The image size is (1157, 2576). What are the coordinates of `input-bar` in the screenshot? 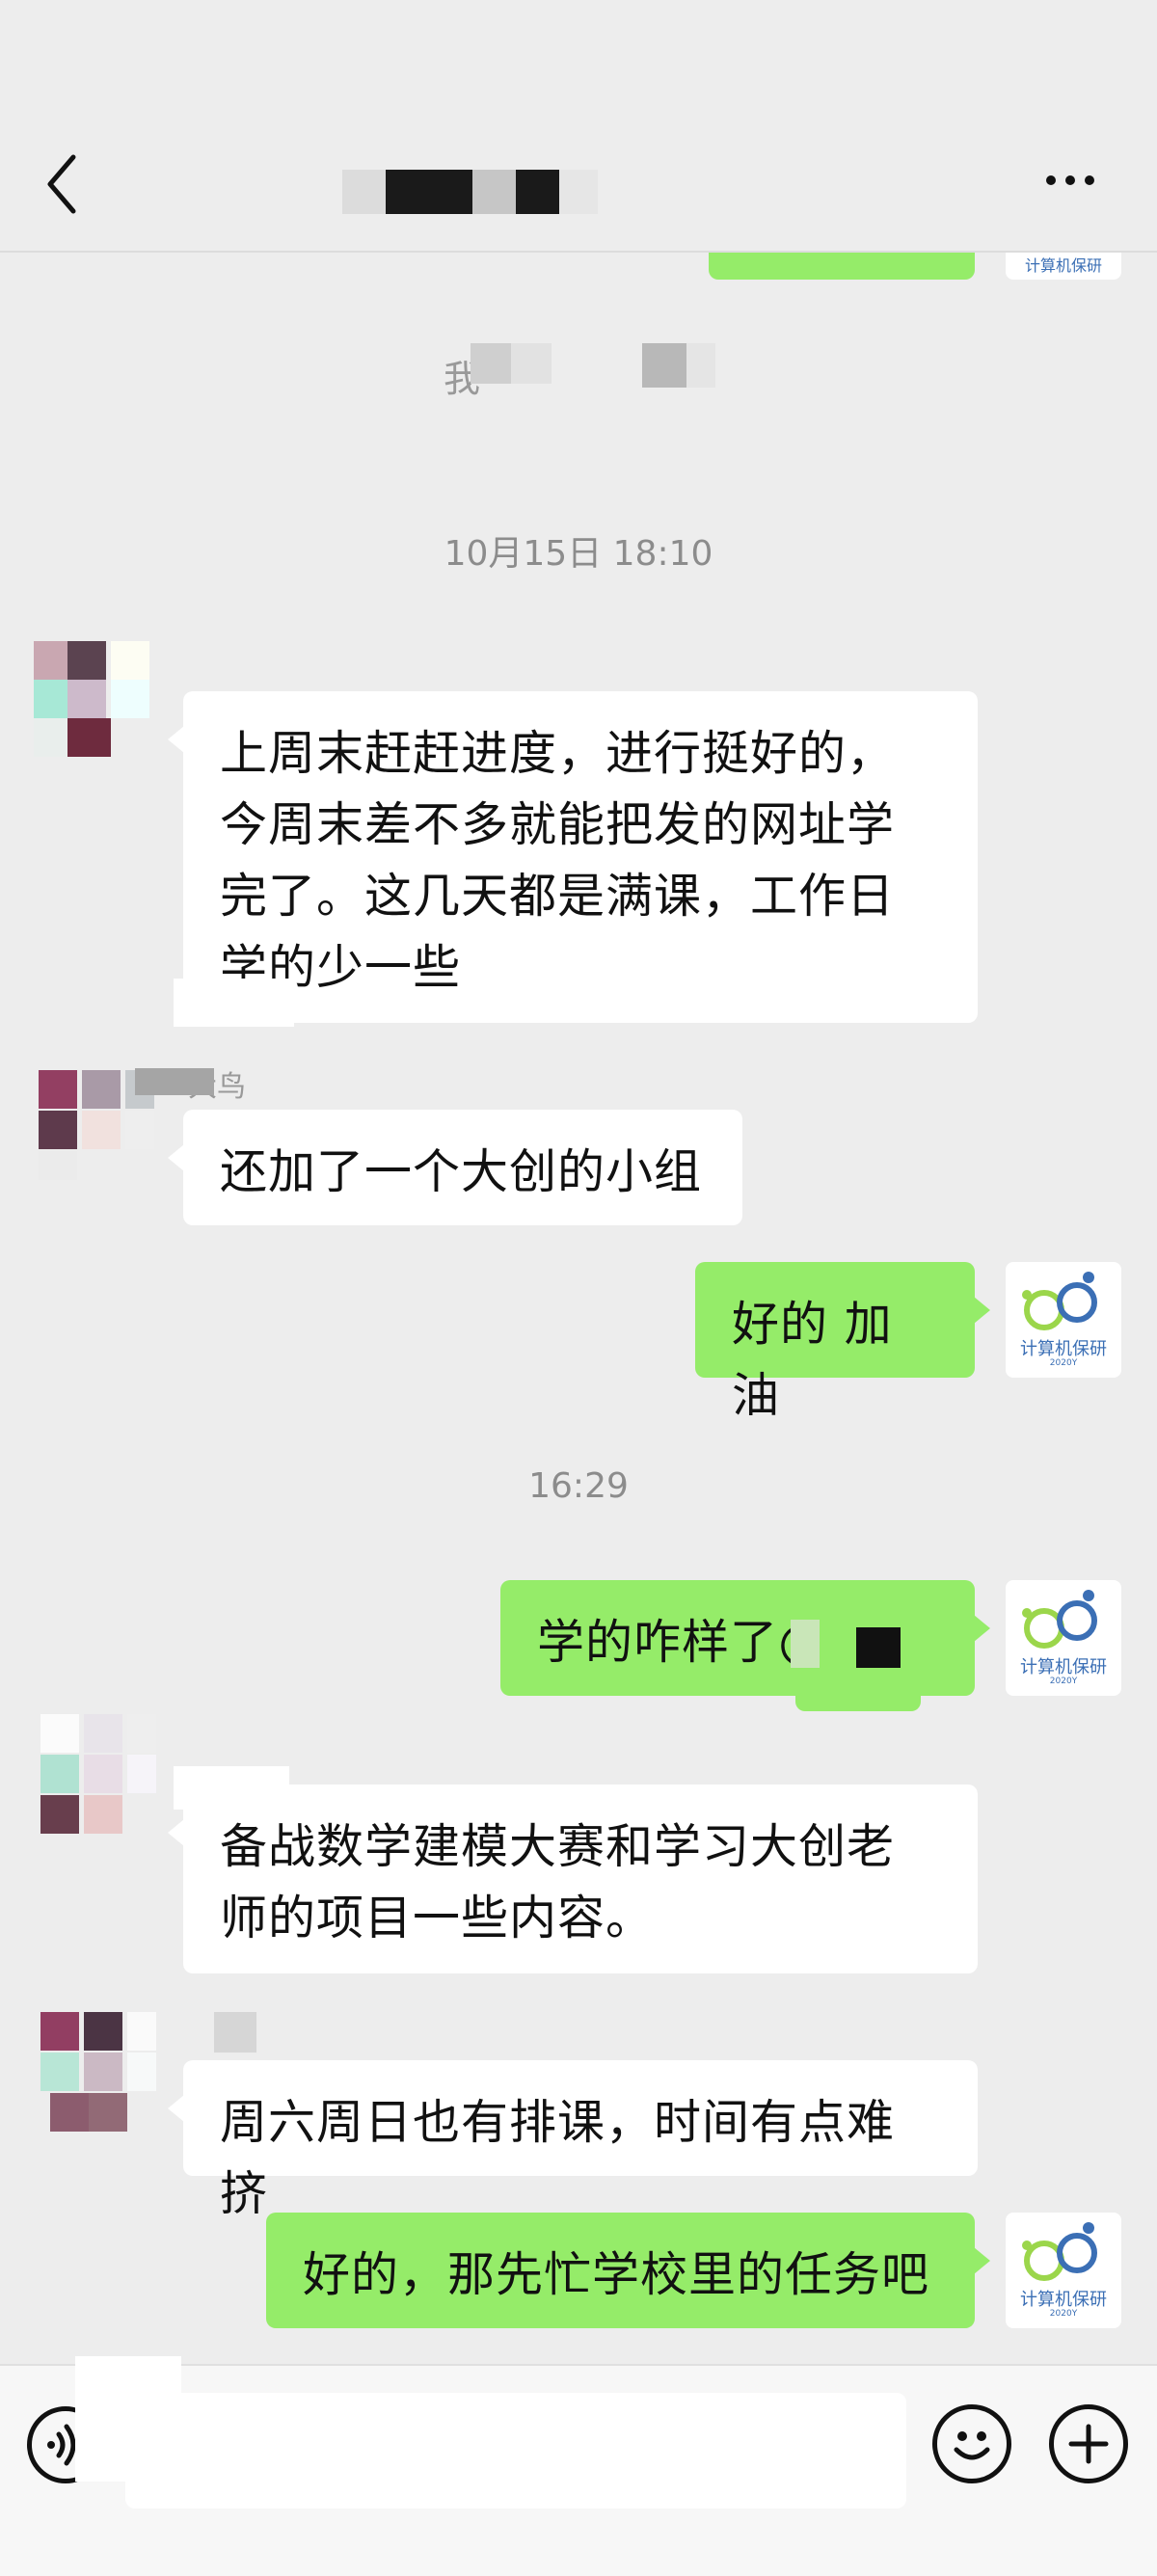 It's located at (578, 2466).